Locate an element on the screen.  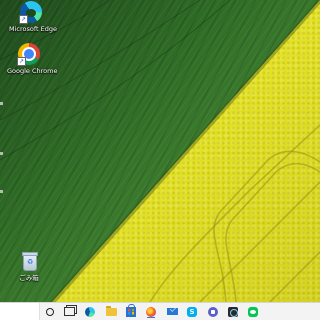
desktop-icon-label: Google Chrome is located at coordinates (32, 71).